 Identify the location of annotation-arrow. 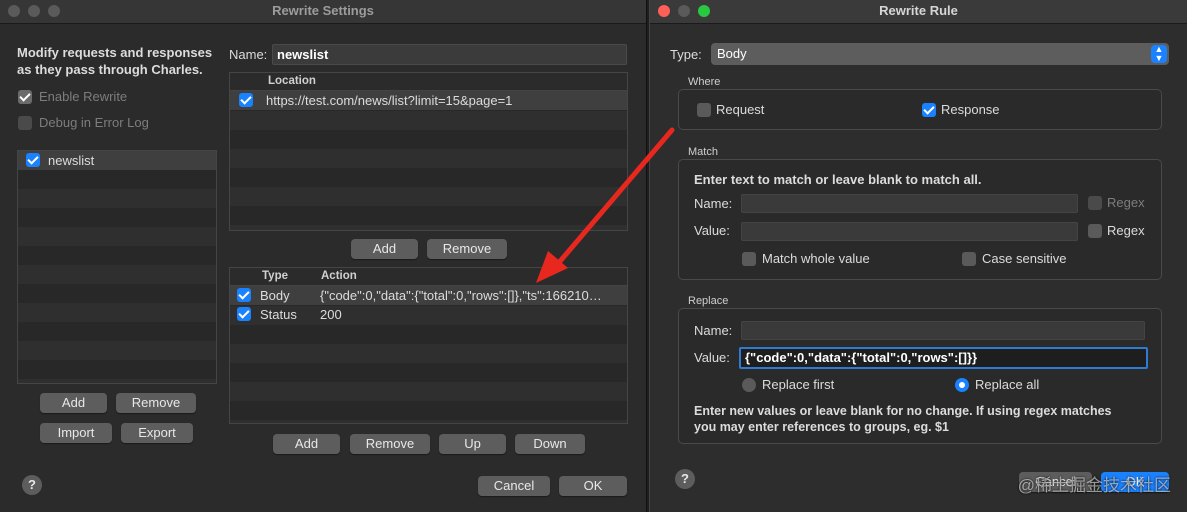
(605, 205).